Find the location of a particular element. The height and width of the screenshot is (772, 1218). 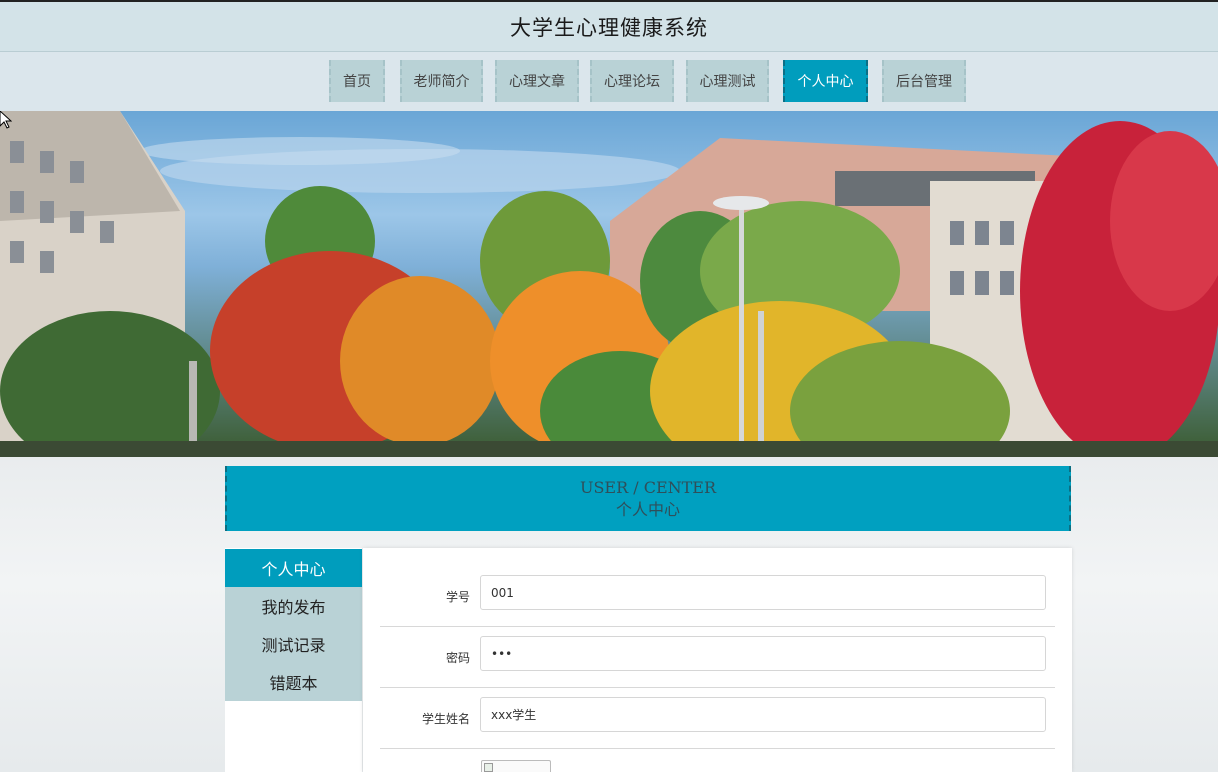

user-sidebar: 个人中心 我的发布 测试记录 错题本 is located at coordinates (293, 660).